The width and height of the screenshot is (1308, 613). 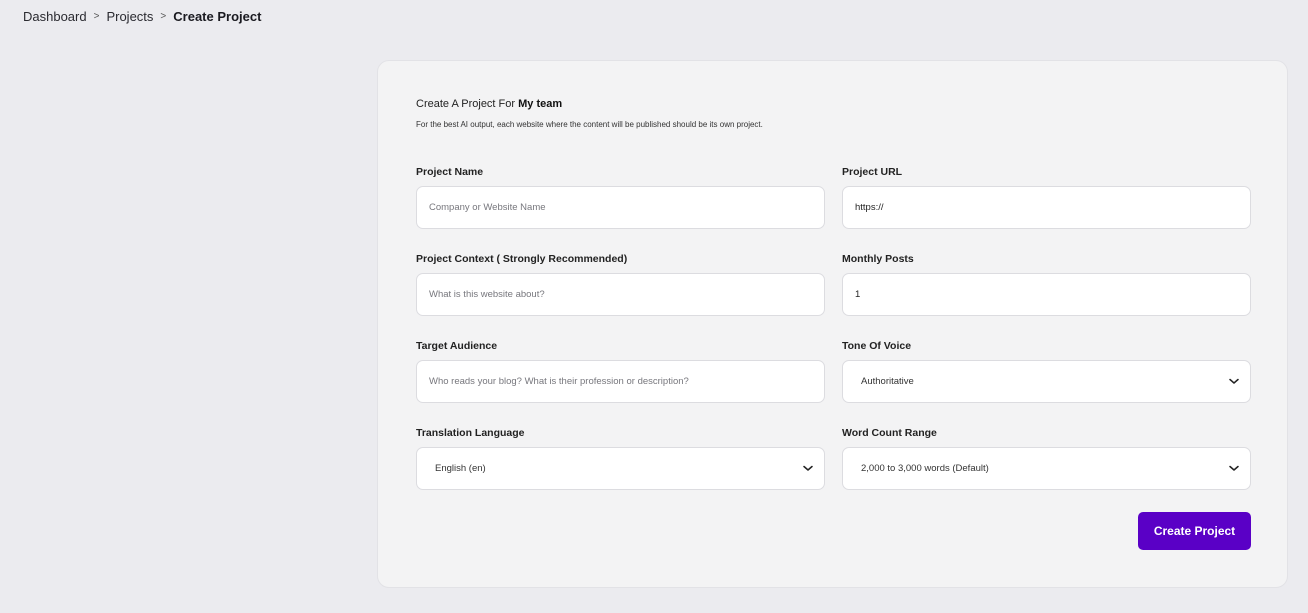 I want to click on project-name-label: Project Name, so click(x=450, y=172).